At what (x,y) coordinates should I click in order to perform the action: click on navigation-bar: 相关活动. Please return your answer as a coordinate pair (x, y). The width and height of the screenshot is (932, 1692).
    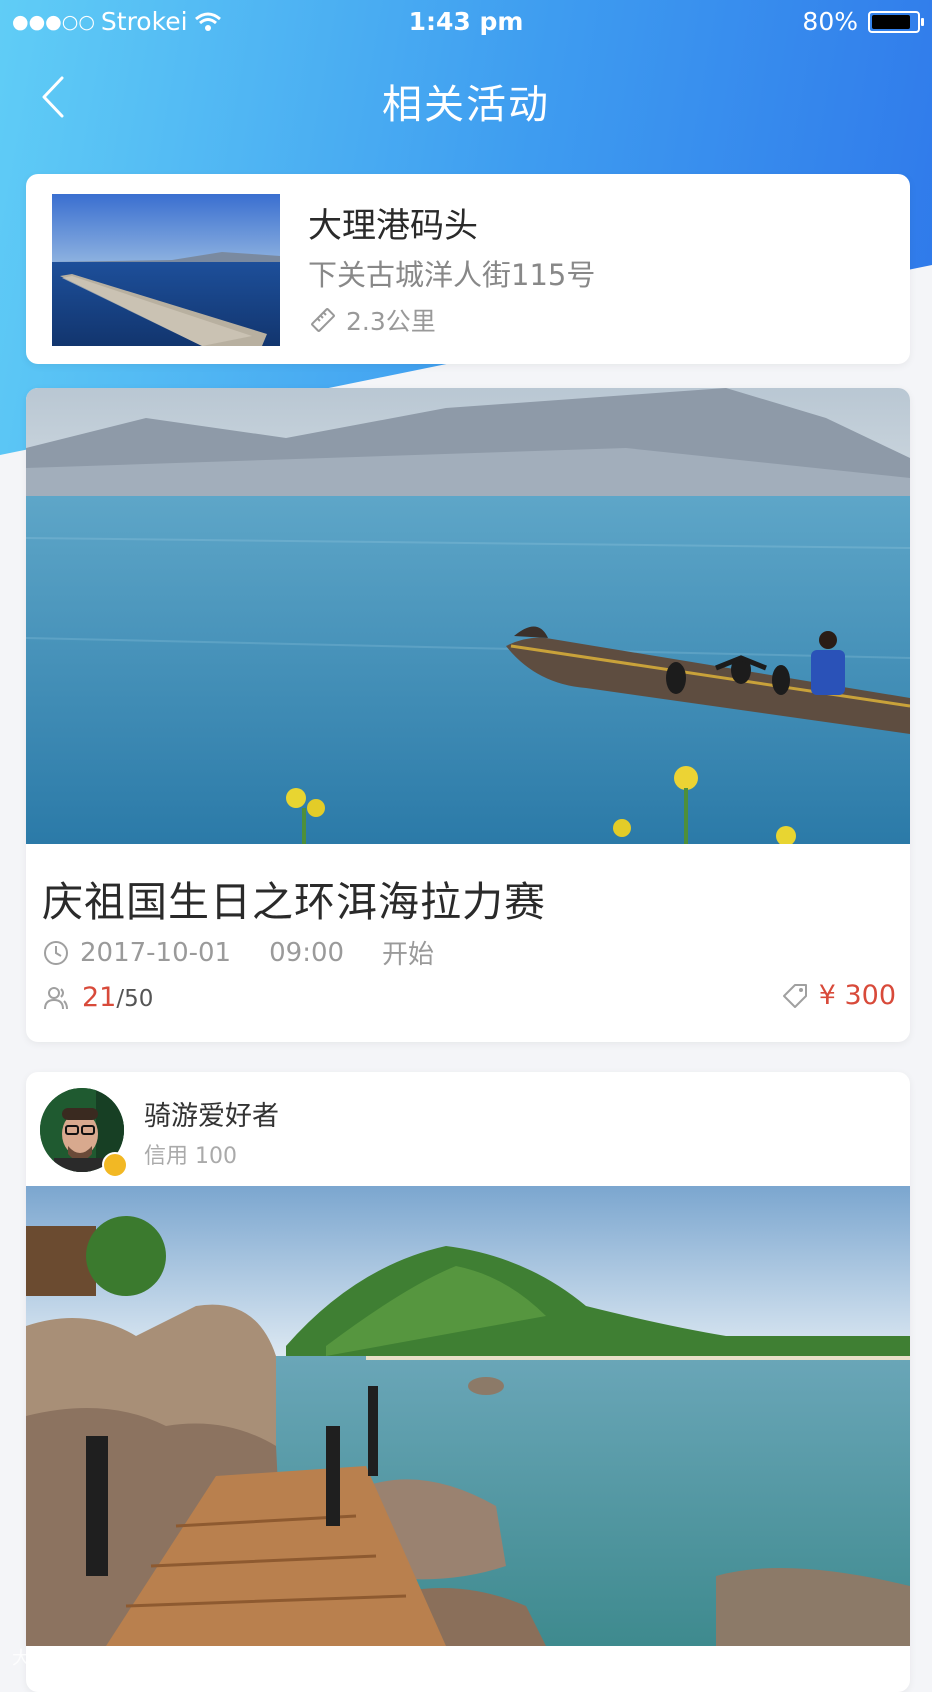
    Looking at the image, I should click on (466, 97).